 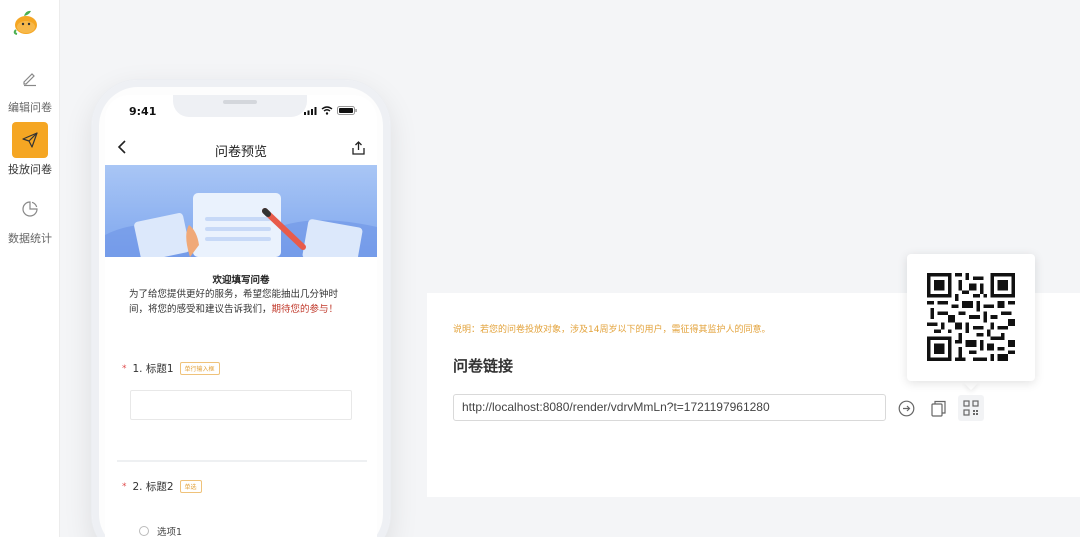 I want to click on question-2-title: * 2. 标题2 单选, so click(x=162, y=486).